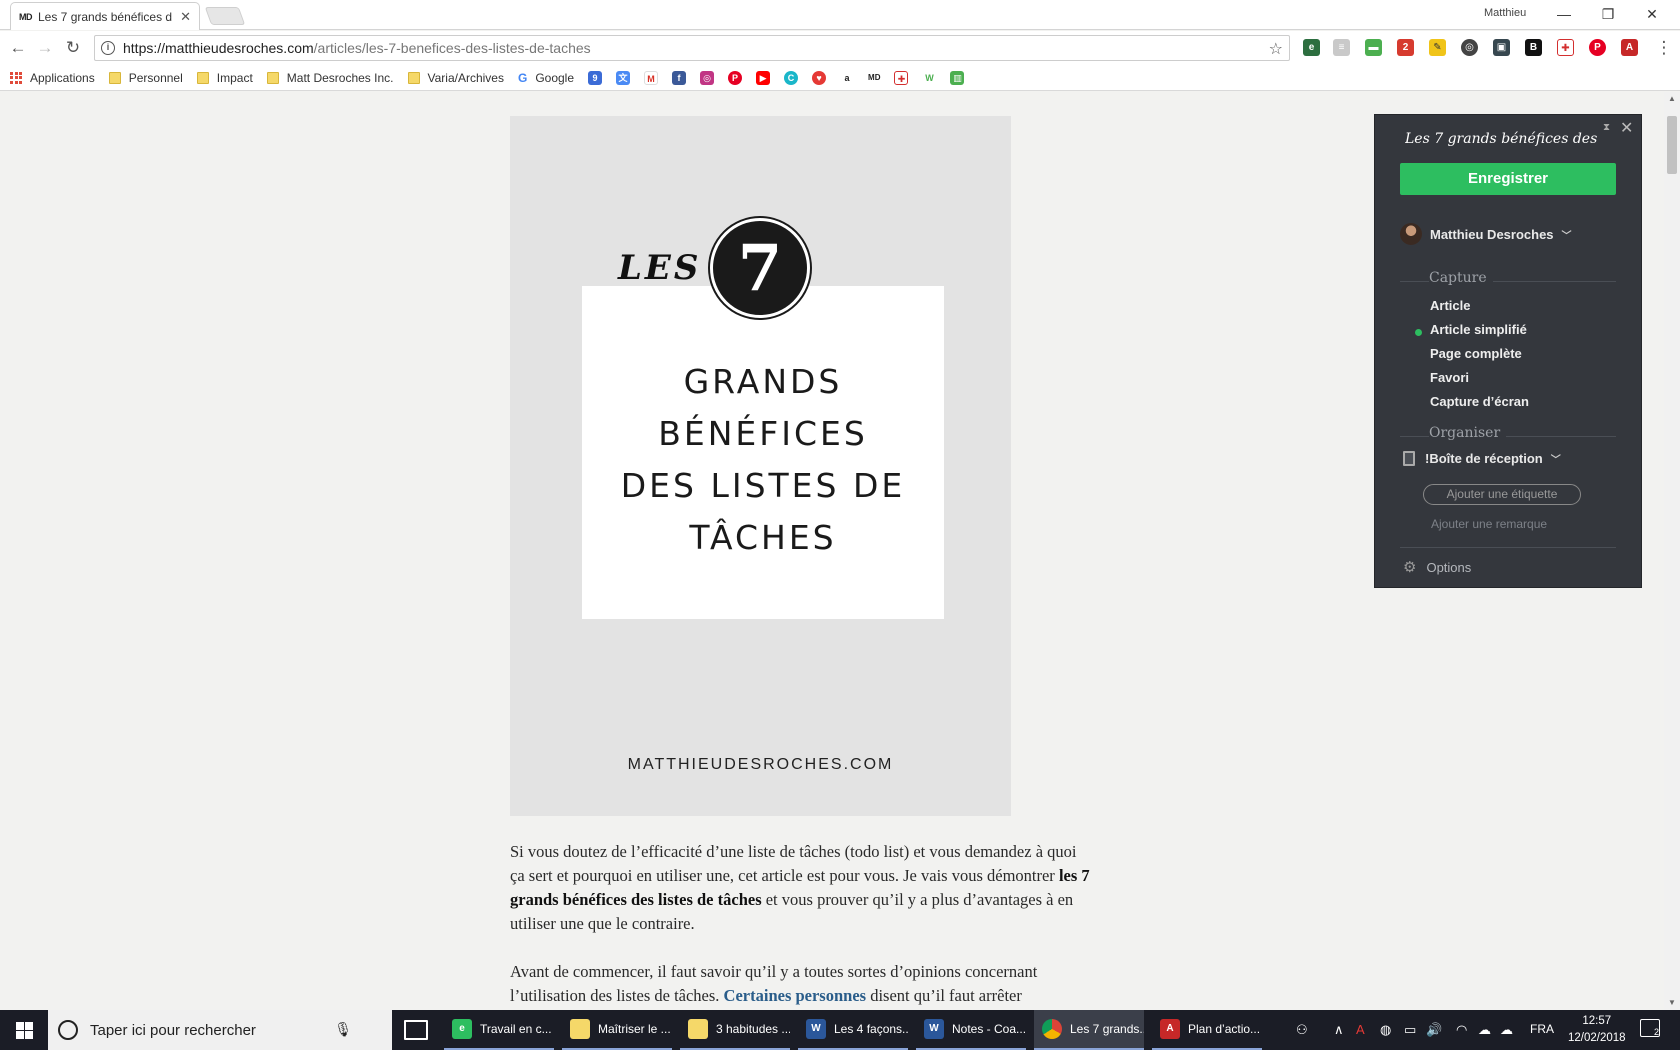 The height and width of the screenshot is (1050, 1680). What do you see at coordinates (791, 77) in the screenshot?
I see `canva-bookmark-icon: C` at bounding box center [791, 77].